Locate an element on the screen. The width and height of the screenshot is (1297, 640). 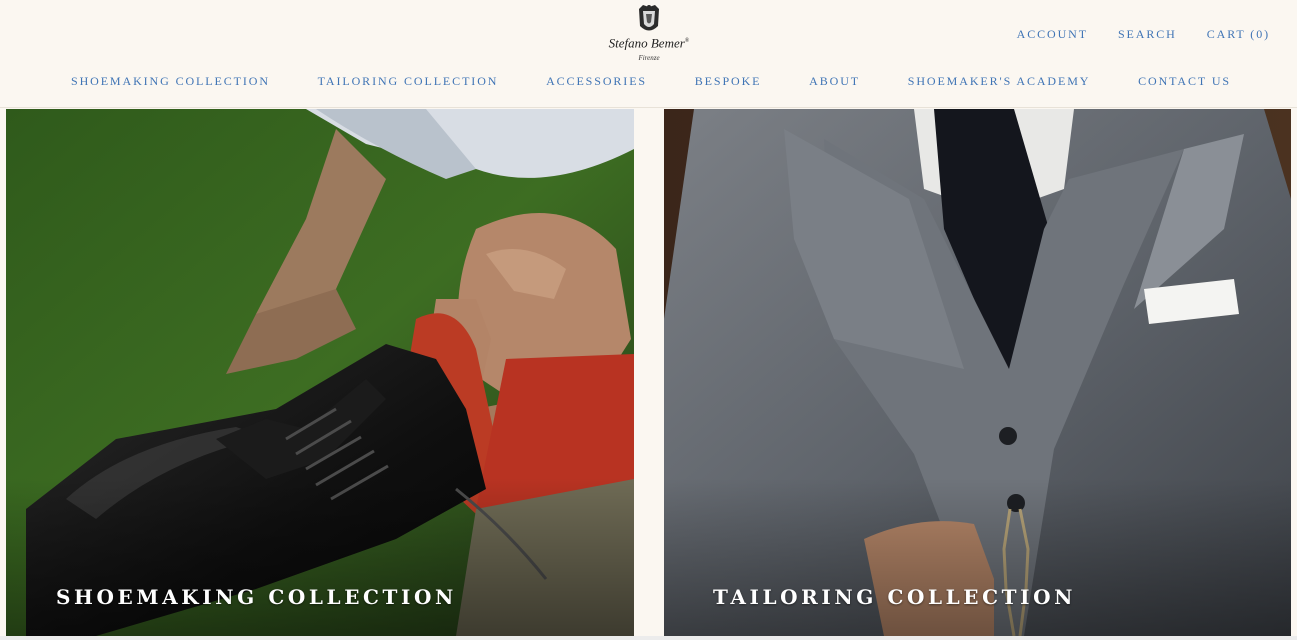
brand-city: Firenze is located at coordinates (649, 58).